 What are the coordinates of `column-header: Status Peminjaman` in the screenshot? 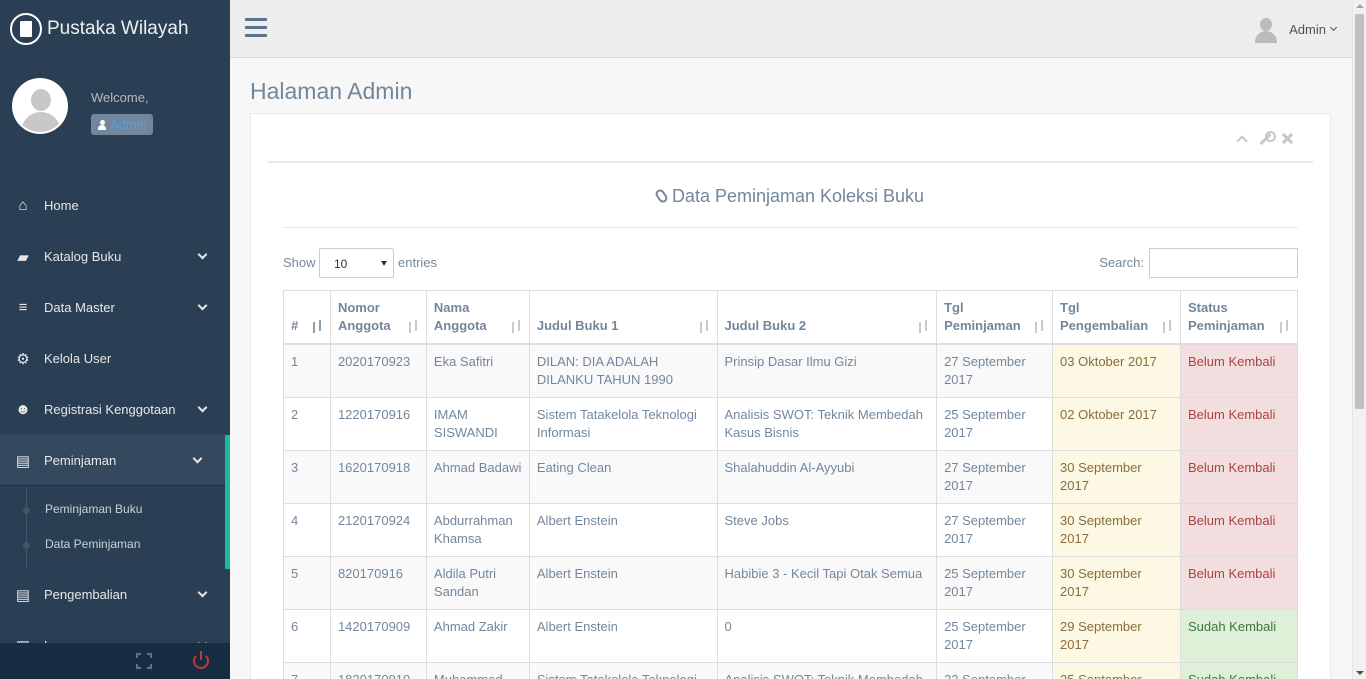 It's located at (1239, 317).